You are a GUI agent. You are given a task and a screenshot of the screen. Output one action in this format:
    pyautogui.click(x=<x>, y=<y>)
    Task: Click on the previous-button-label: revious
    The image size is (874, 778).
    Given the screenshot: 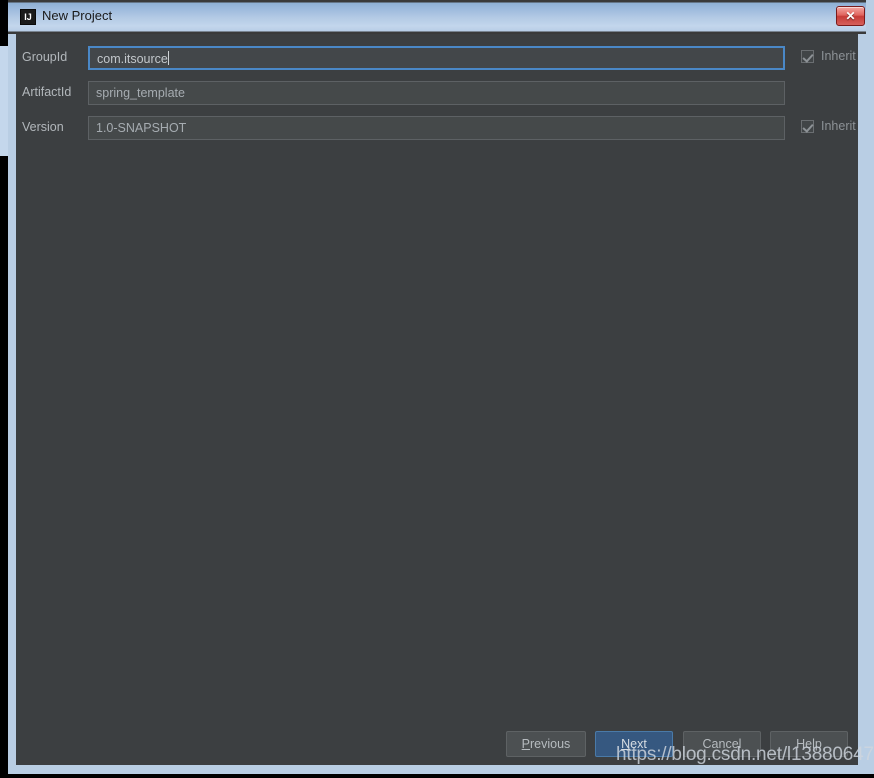 What is the action you would take?
    pyautogui.click(x=550, y=744)
    